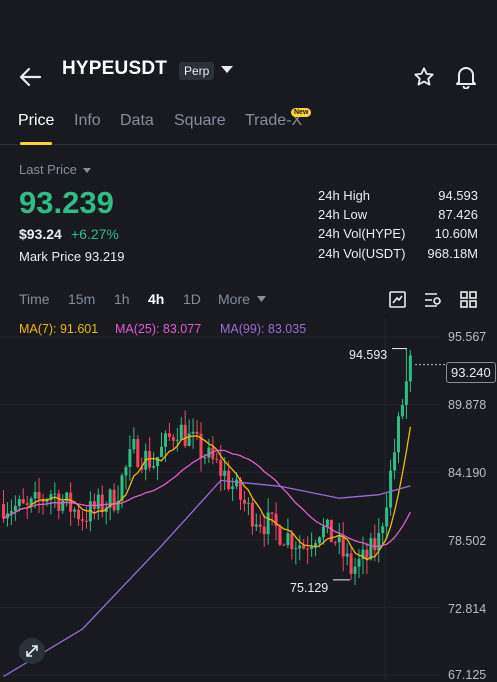 Image resolution: width=497 pixels, height=682 pixels. Describe the element at coordinates (458, 214) in the screenshot. I see `stat-value-low: 87.426` at that location.